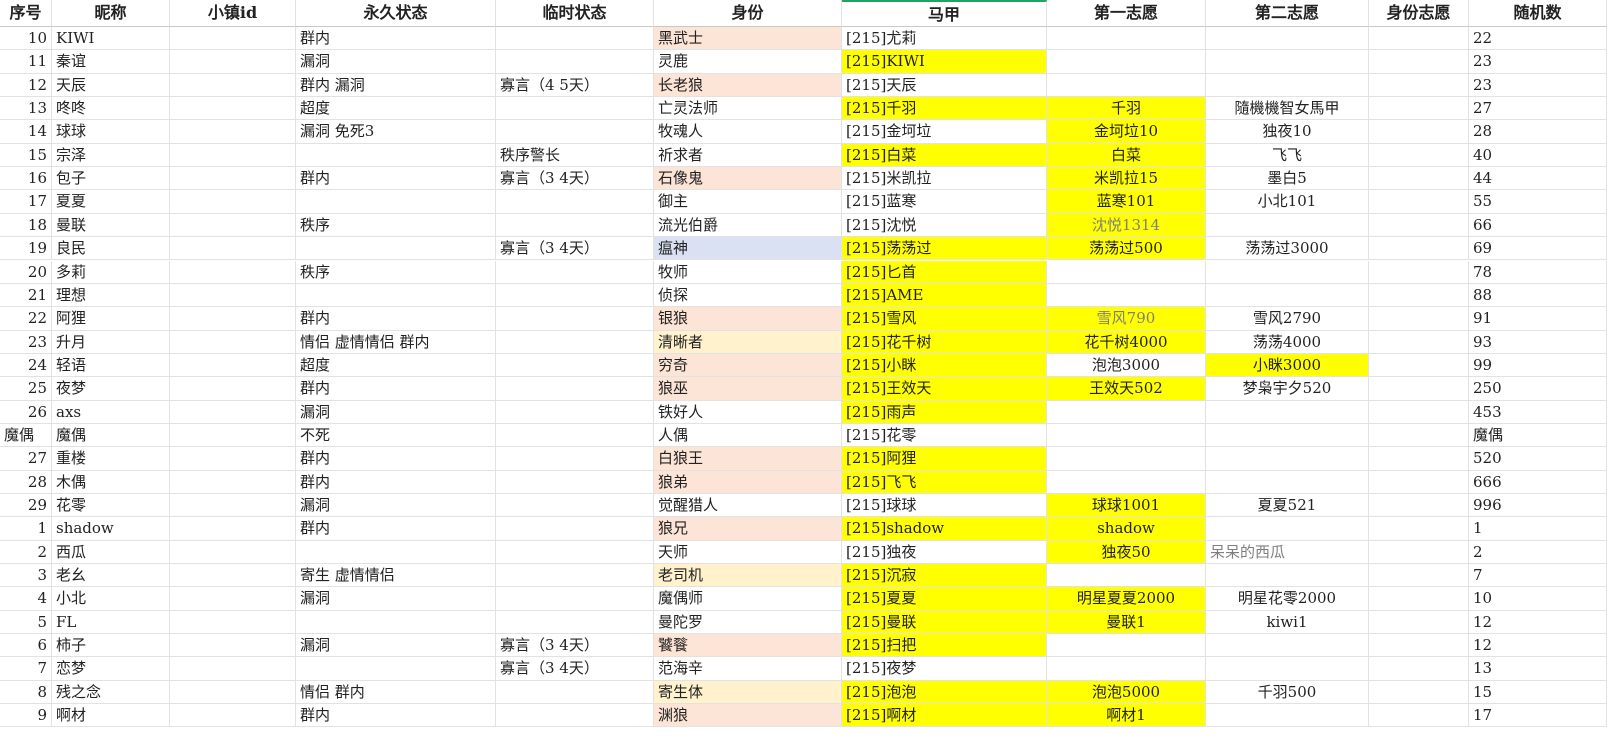 The width and height of the screenshot is (1607, 747). Describe the element at coordinates (1538, 552) in the screenshot. I see `cell-rand: 2` at that location.